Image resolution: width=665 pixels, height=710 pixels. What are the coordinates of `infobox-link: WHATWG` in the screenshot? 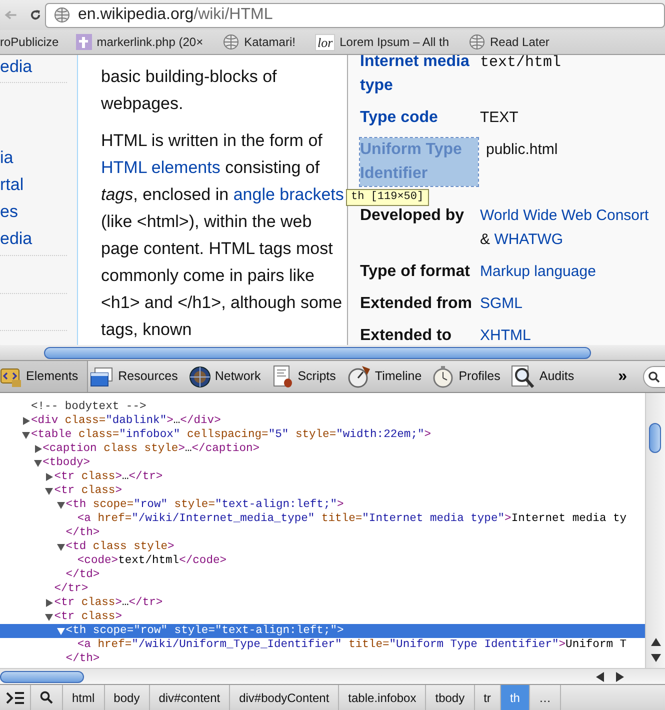 It's located at (529, 239).